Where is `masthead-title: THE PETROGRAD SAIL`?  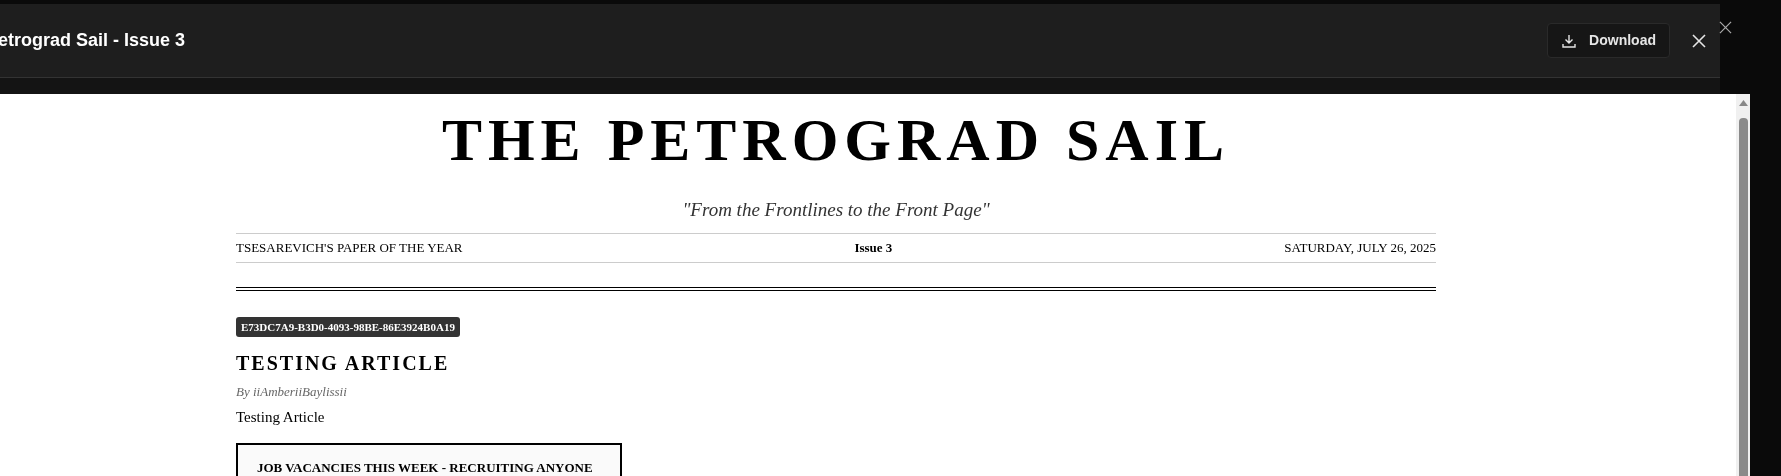 masthead-title: THE PETROGRAD SAIL is located at coordinates (836, 140).